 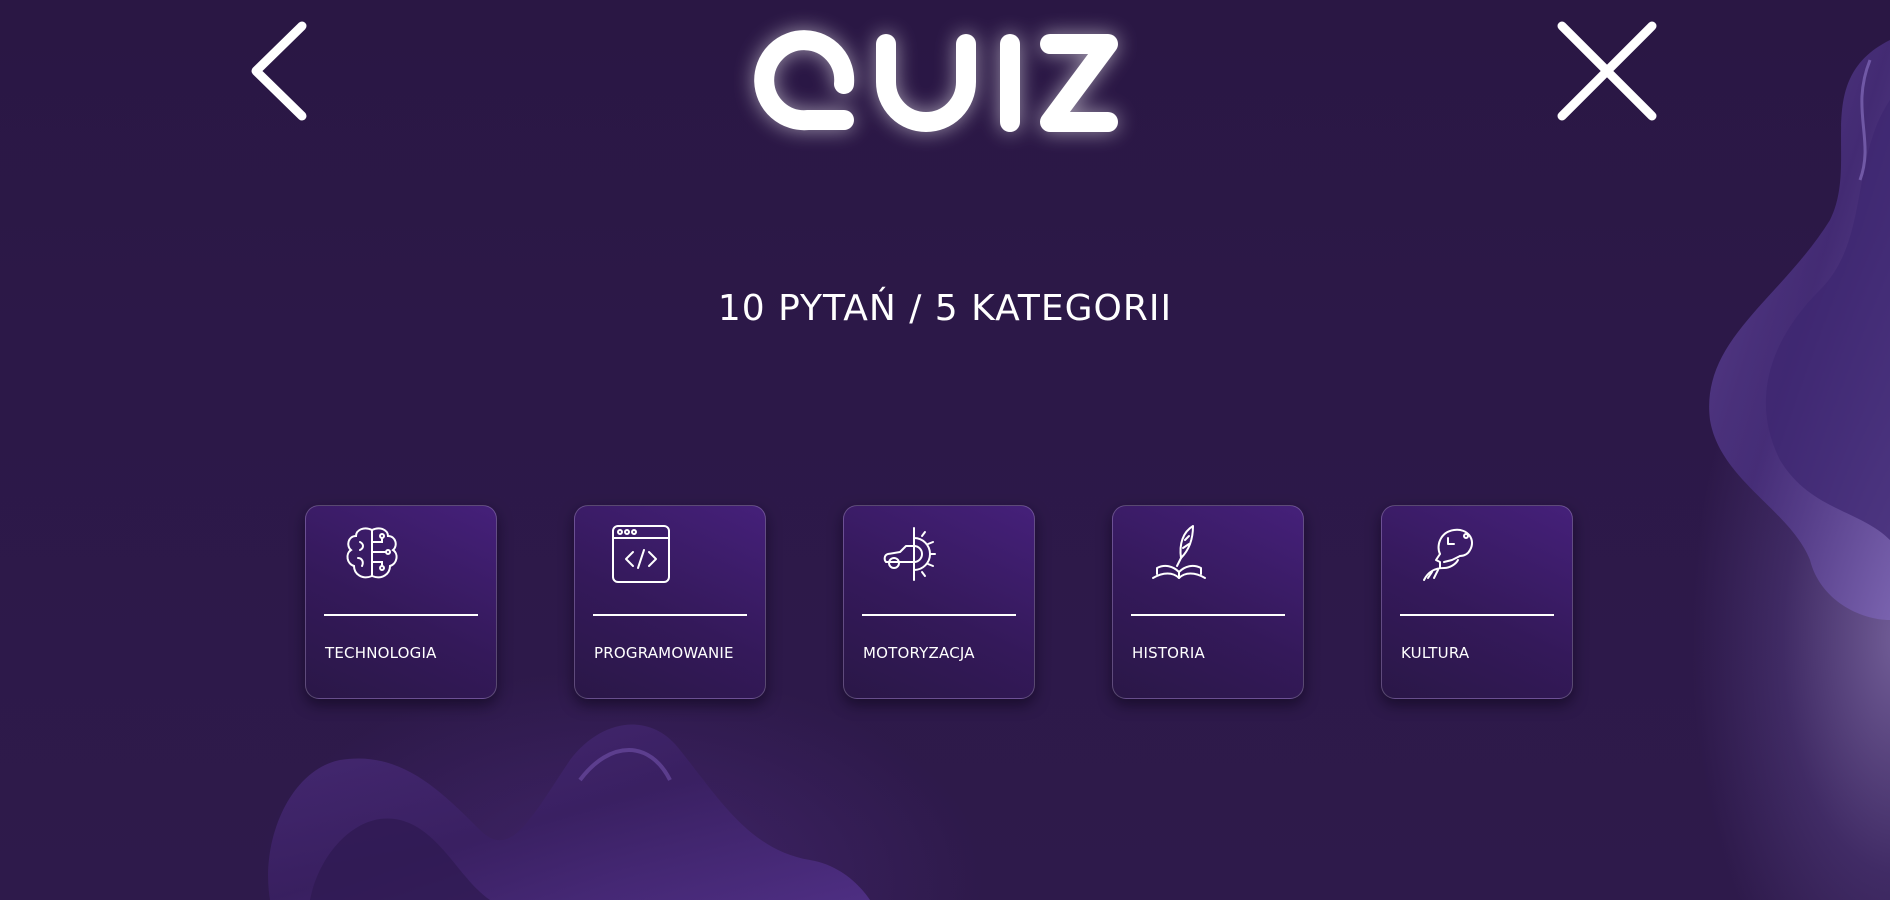 What do you see at coordinates (381, 653) in the screenshot?
I see `category-label: TECHNOLOGIA` at bounding box center [381, 653].